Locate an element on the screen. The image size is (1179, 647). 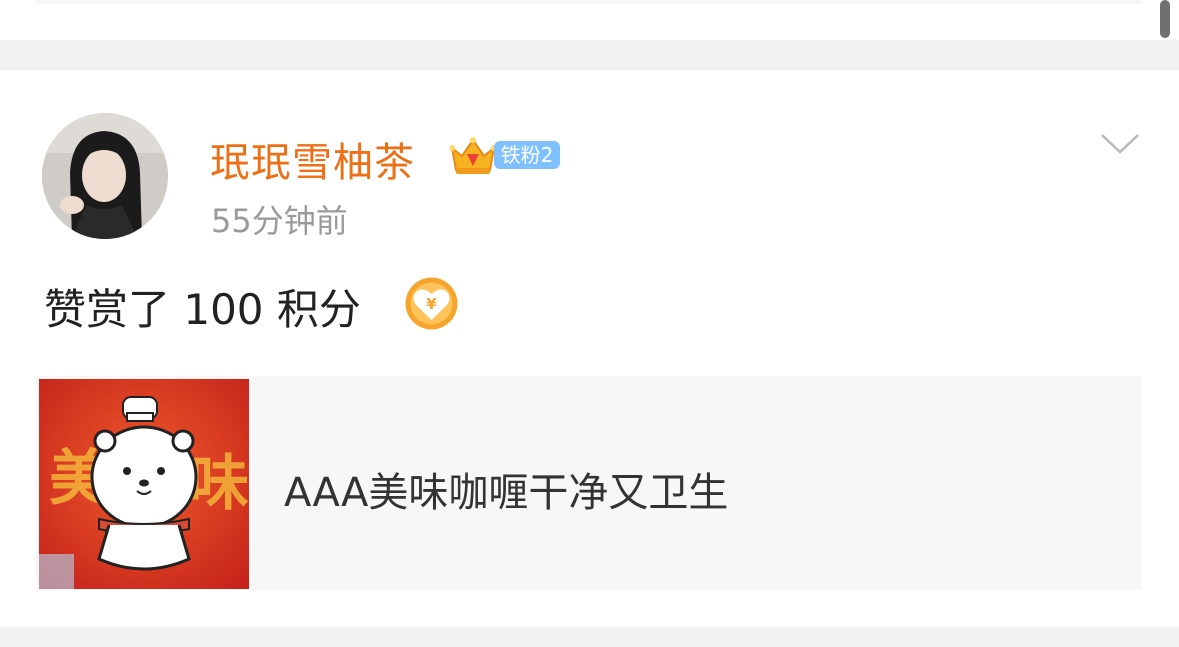
chevron-down-icon is located at coordinates (1120, 144).